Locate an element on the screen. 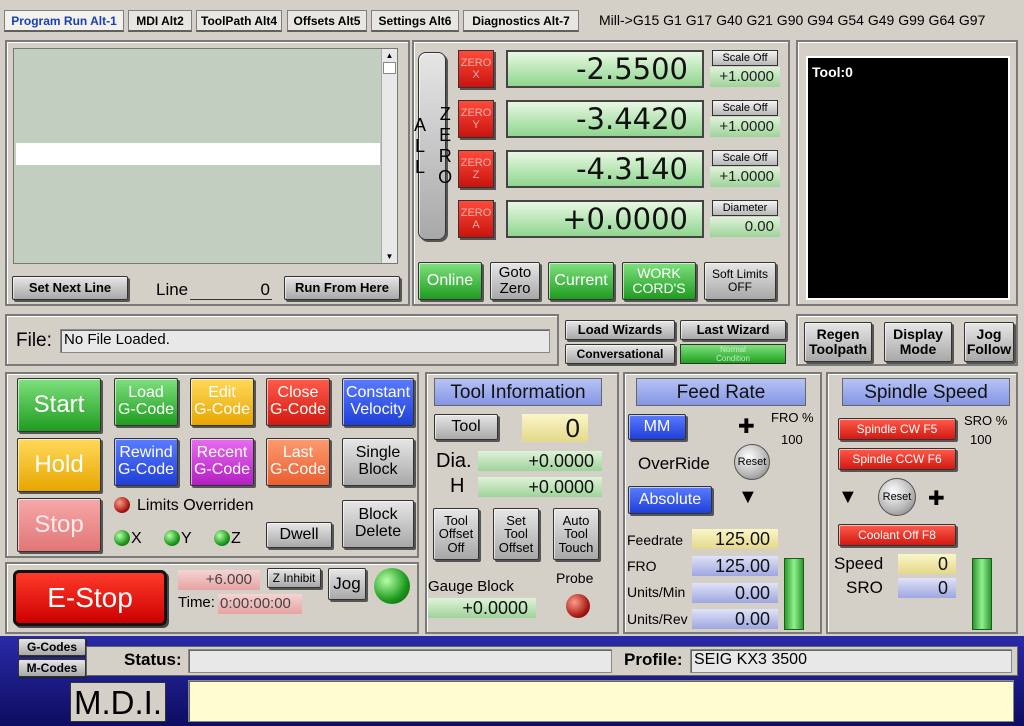  run-from-here-button: Run From Here is located at coordinates (342, 288).